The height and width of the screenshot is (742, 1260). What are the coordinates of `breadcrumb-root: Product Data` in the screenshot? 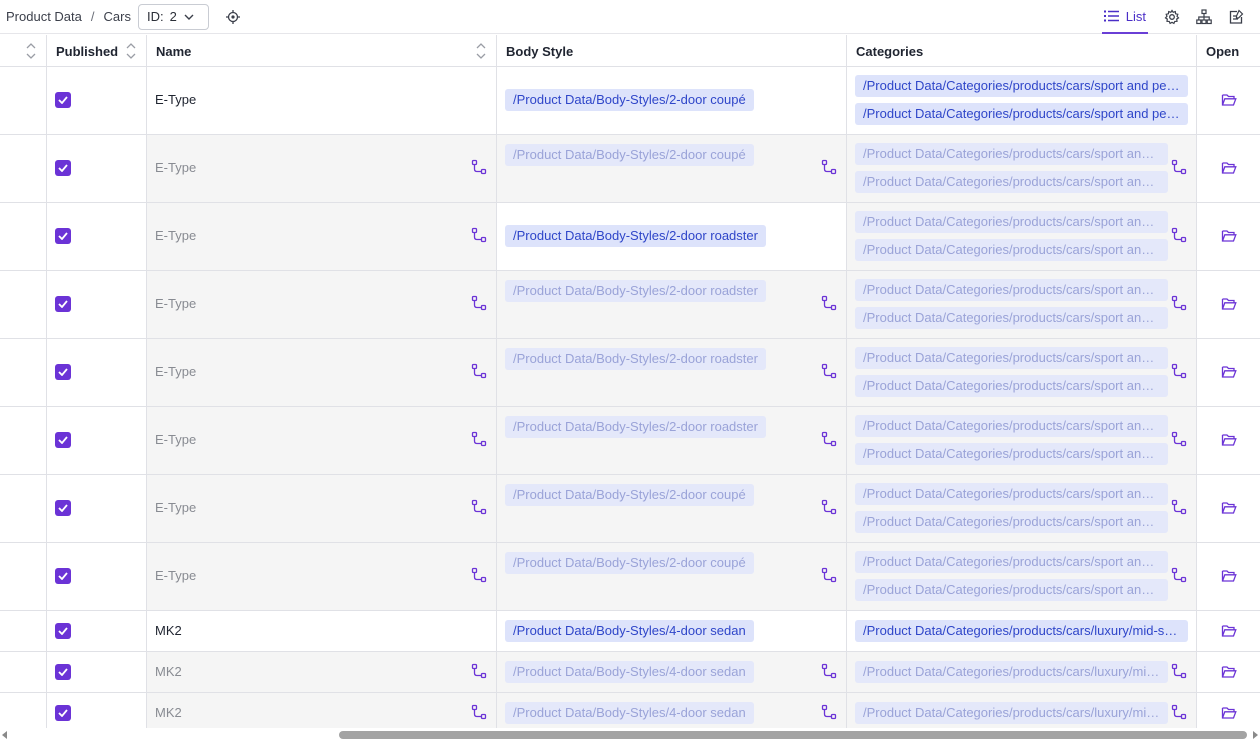 It's located at (44, 16).